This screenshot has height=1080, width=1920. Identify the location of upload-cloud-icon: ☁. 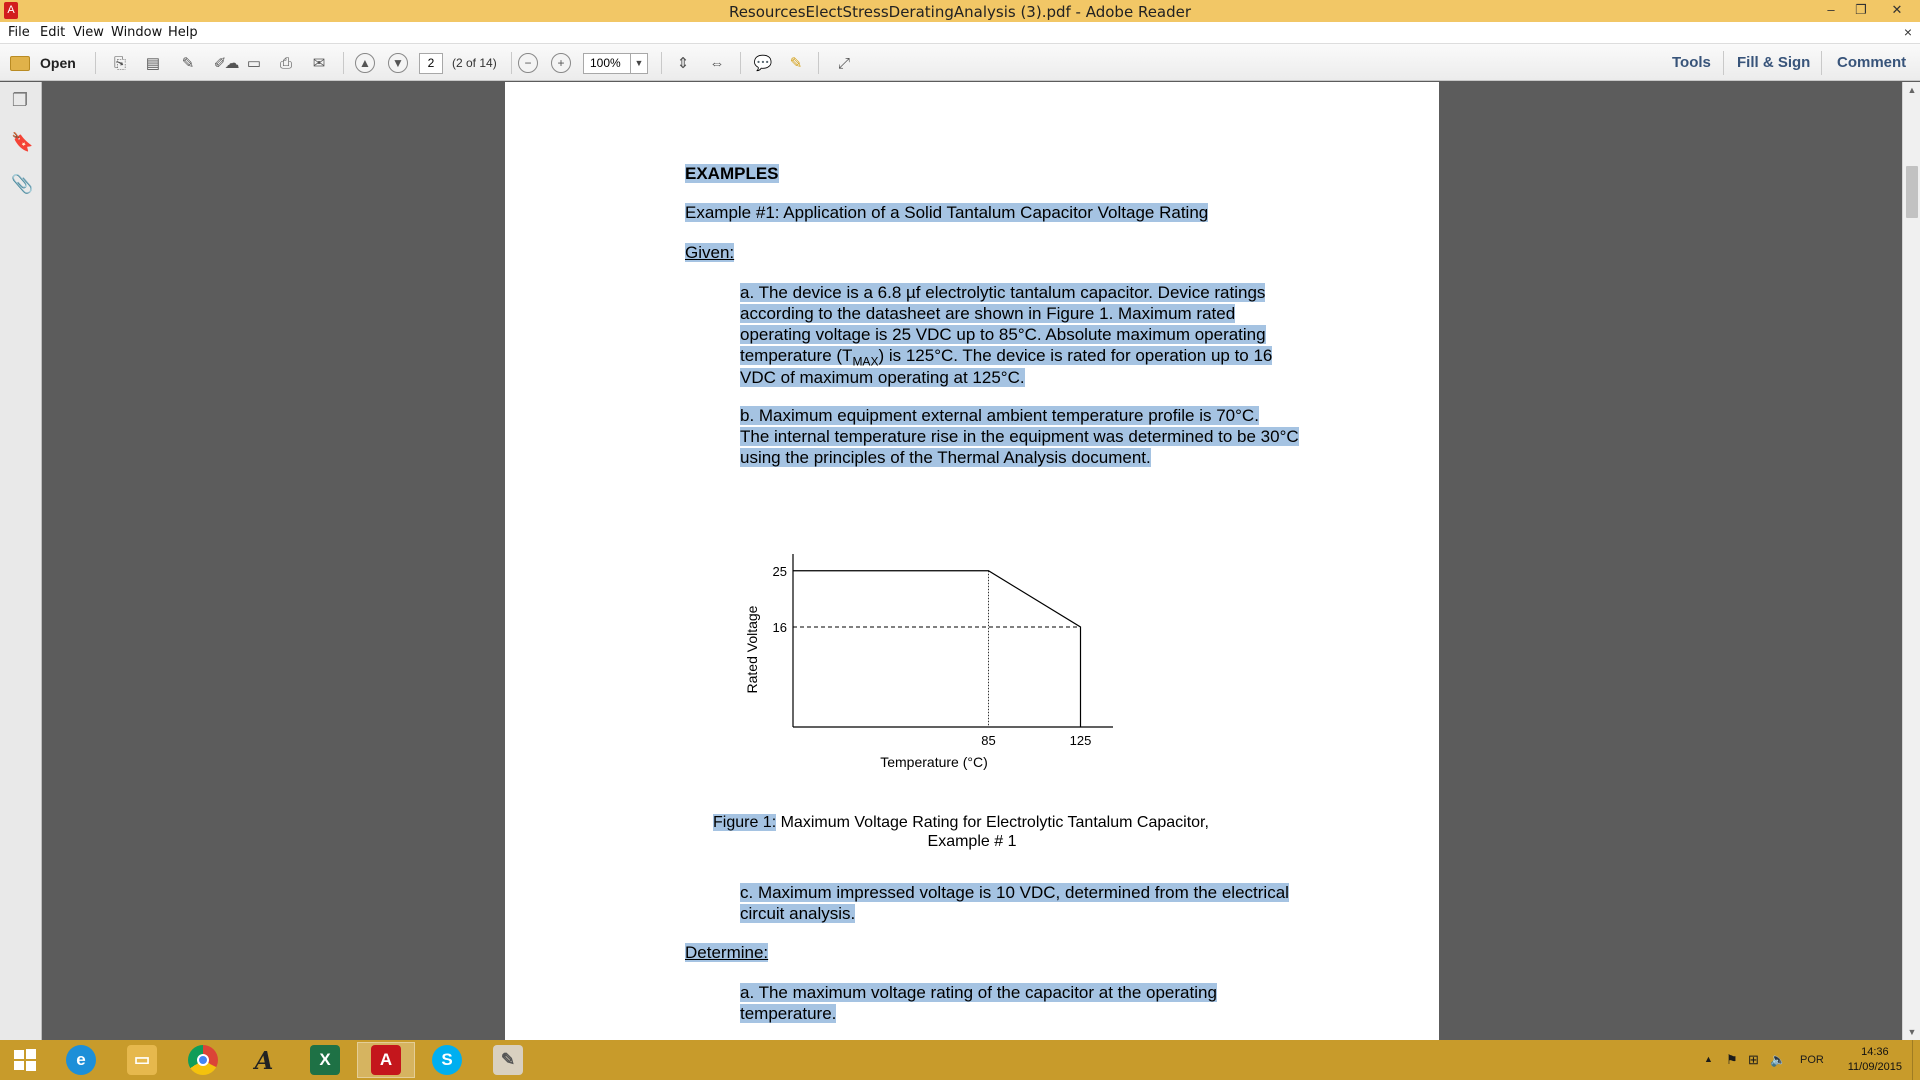
(232, 63).